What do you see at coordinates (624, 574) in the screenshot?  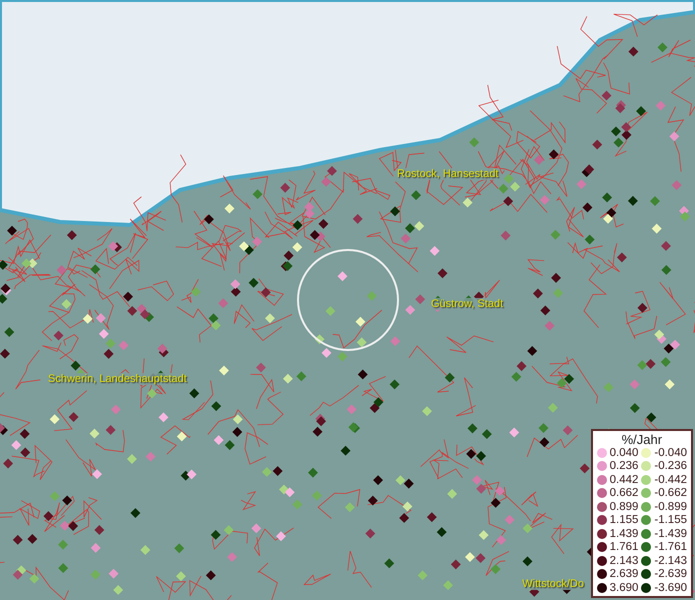 I see `legend-value: 2.639` at bounding box center [624, 574].